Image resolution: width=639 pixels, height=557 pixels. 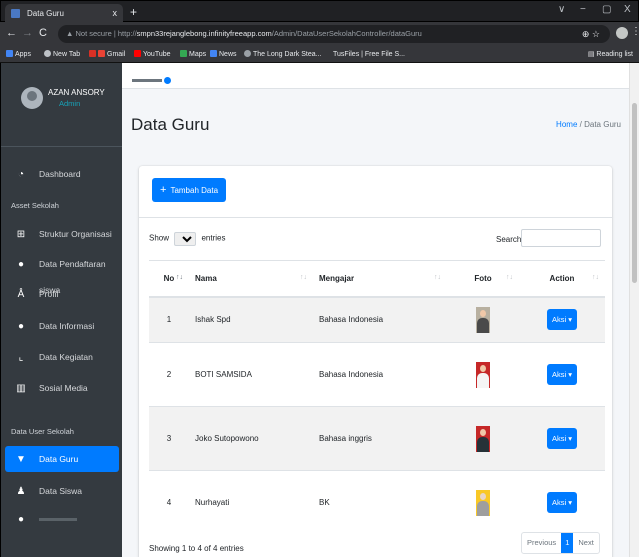 What do you see at coordinates (101, 33) in the screenshot?
I see `url-prefix: ▲ Not secure | http://` at bounding box center [101, 33].